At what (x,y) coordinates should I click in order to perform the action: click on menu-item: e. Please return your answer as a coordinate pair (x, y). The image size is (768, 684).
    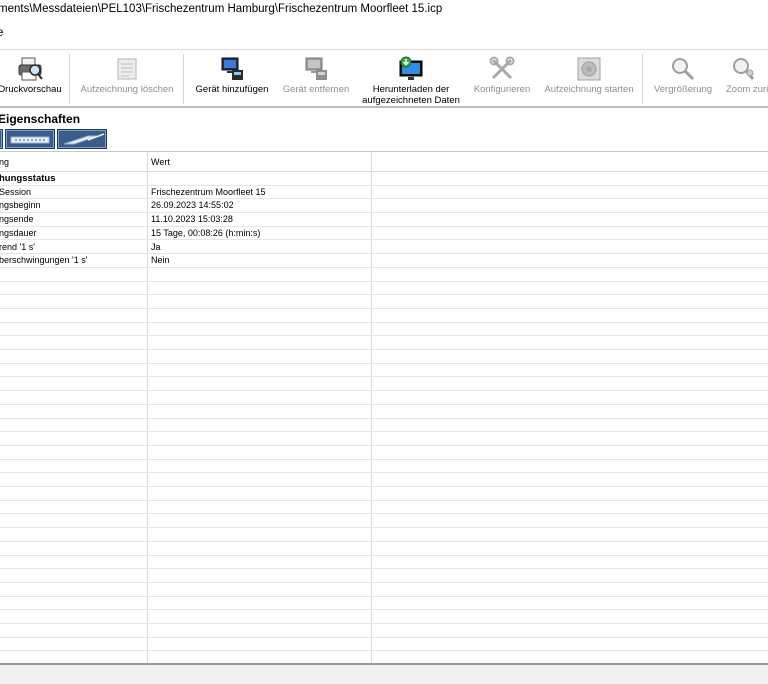
    Looking at the image, I should click on (1, 33).